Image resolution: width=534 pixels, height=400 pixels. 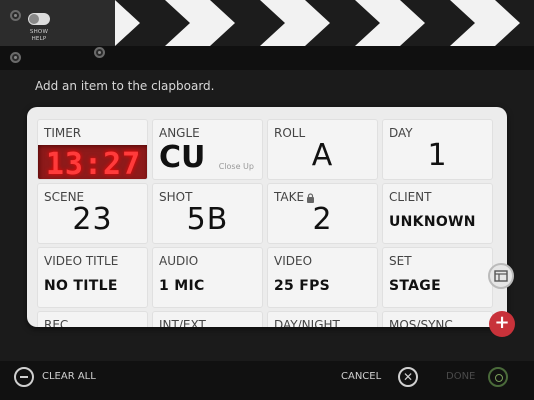 I want to click on show-help-toggle, so click(x=39, y=19).